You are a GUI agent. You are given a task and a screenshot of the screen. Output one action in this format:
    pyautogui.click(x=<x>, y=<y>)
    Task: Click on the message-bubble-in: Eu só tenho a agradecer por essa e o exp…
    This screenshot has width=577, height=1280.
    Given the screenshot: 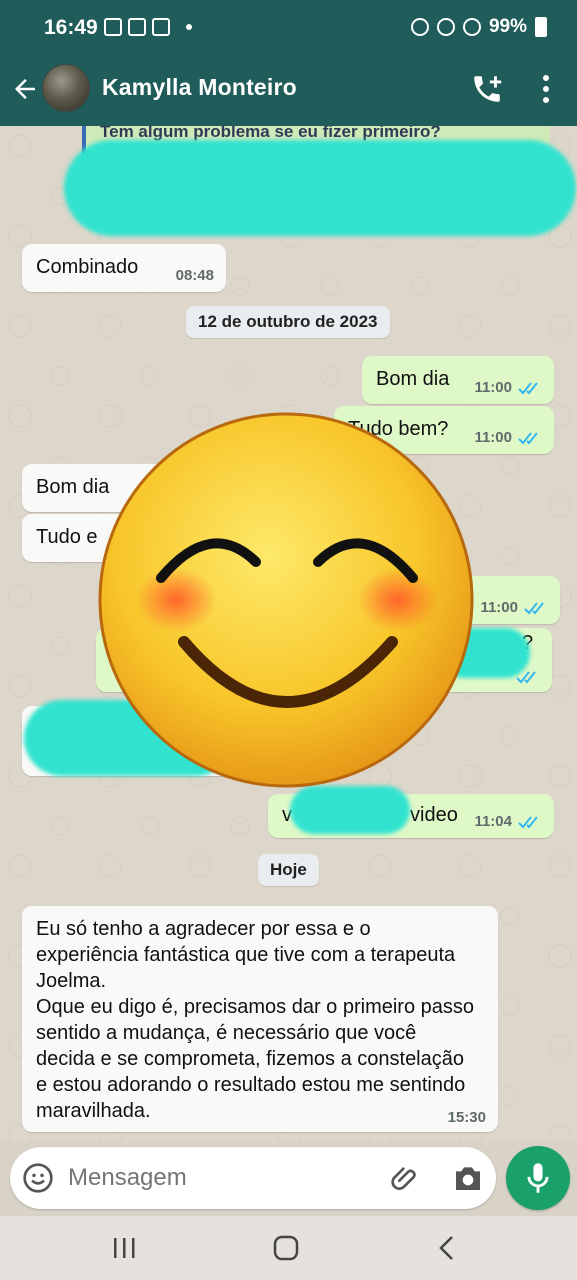 What is the action you would take?
    pyautogui.click(x=260, y=1019)
    